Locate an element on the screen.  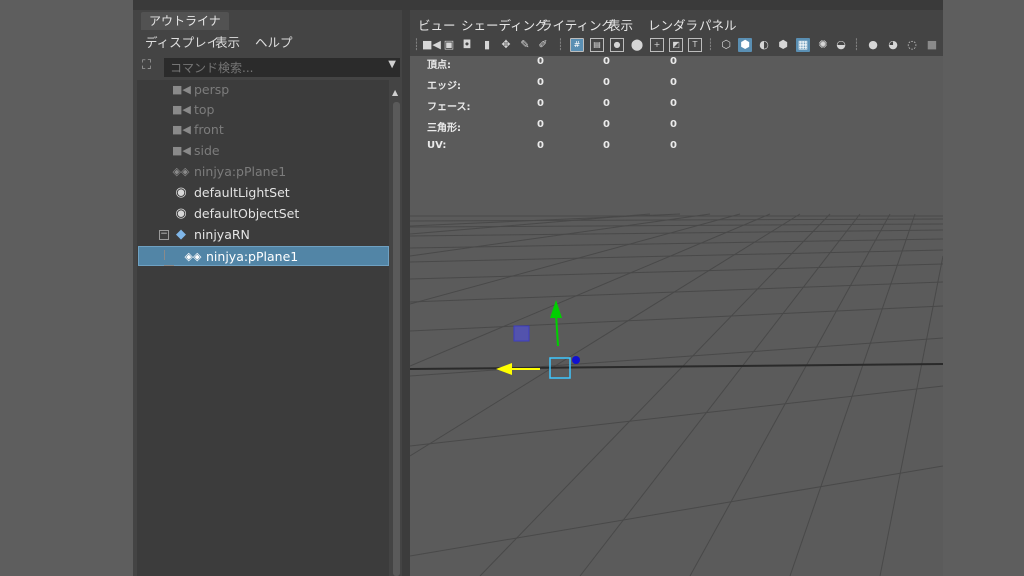
menu-view: ビュー is located at coordinates (437, 24).